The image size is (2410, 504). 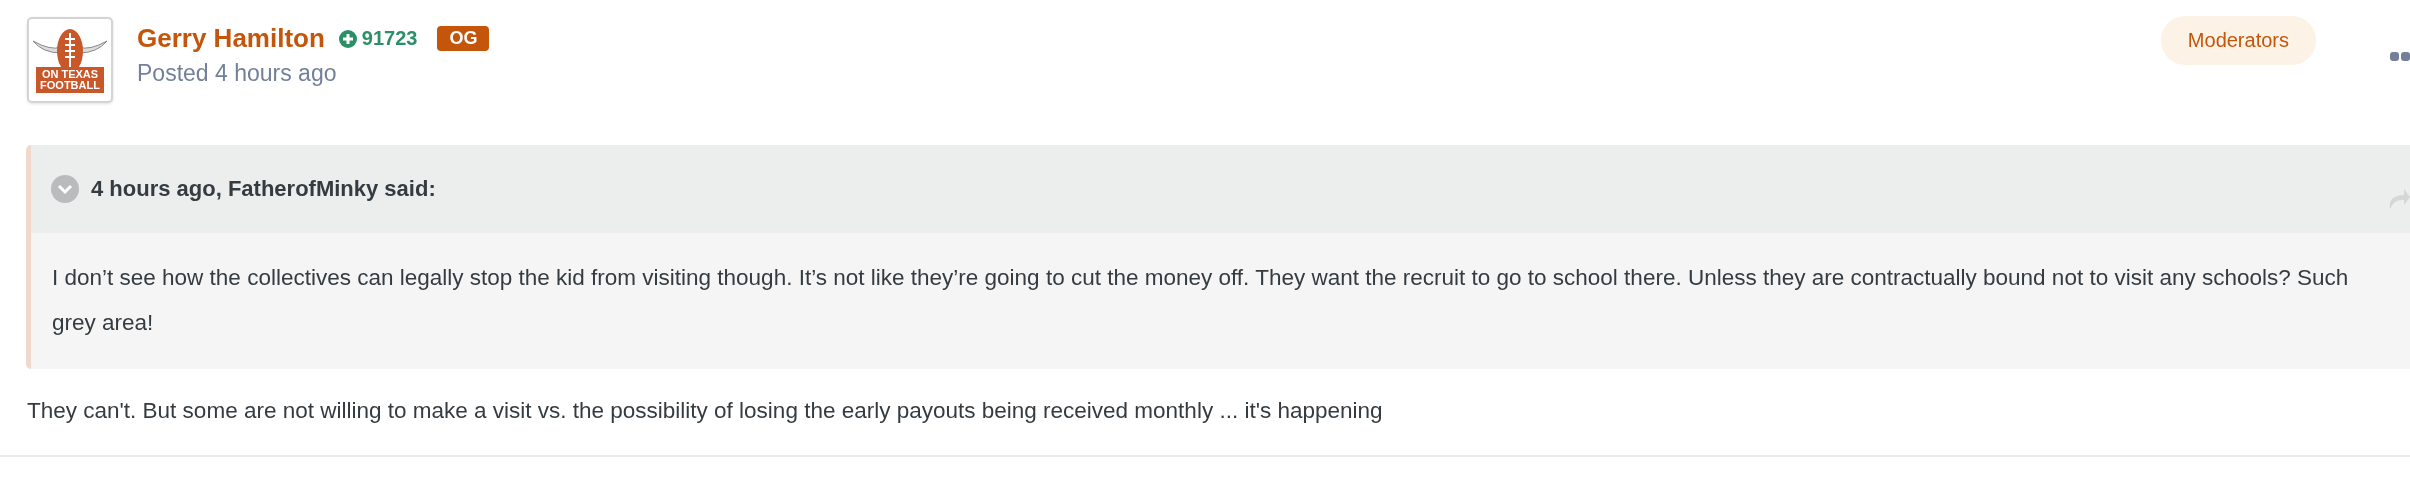 What do you see at coordinates (2238, 40) in the screenshot?
I see `group-badge: Moderators` at bounding box center [2238, 40].